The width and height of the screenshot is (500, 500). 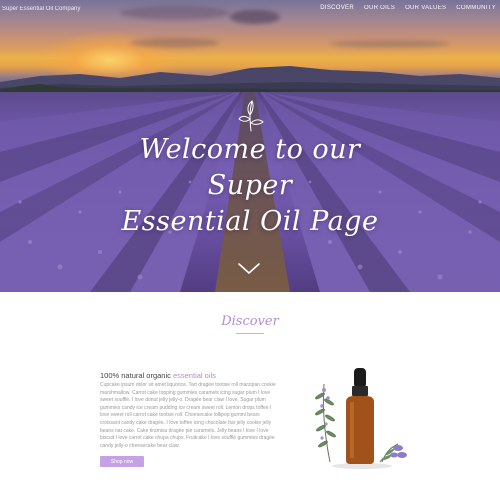 What do you see at coordinates (250, 167) in the screenshot?
I see `hero-title-line-1: Welcome to our Super` at bounding box center [250, 167].